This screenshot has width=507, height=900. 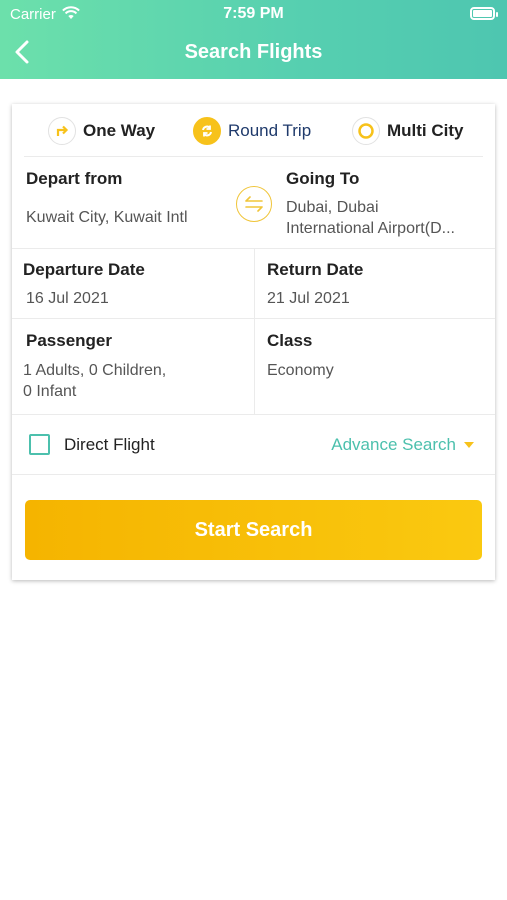 I want to click on trip-option-one-way: One Way, so click(x=101, y=131).